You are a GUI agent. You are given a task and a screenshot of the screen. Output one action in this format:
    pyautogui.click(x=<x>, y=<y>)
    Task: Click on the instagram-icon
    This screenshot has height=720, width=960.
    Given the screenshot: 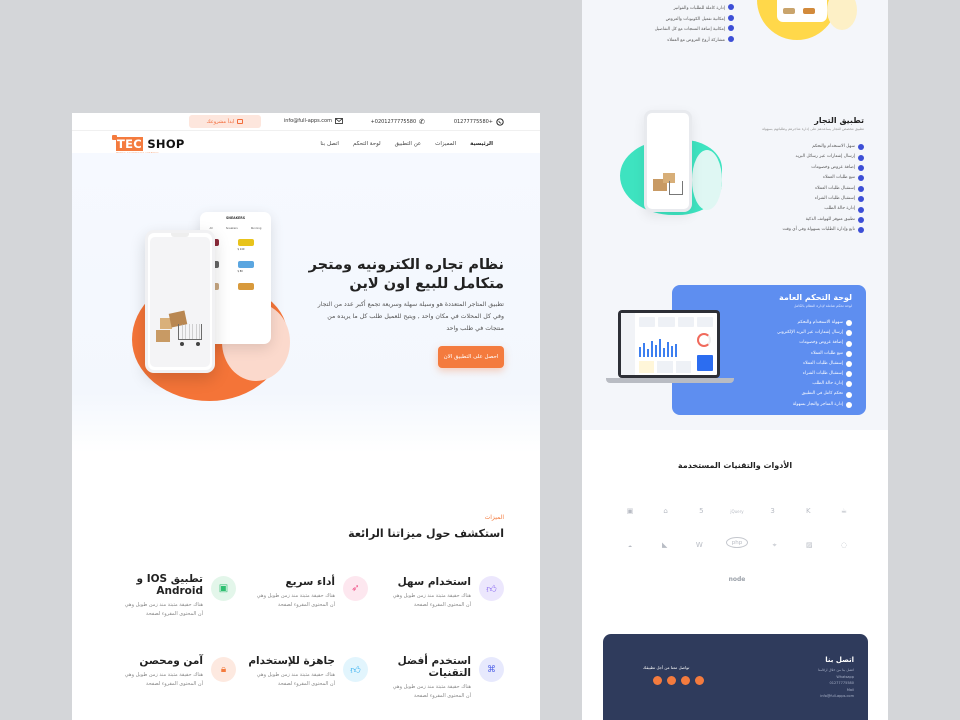 What is the action you would take?
    pyautogui.click(x=685, y=680)
    